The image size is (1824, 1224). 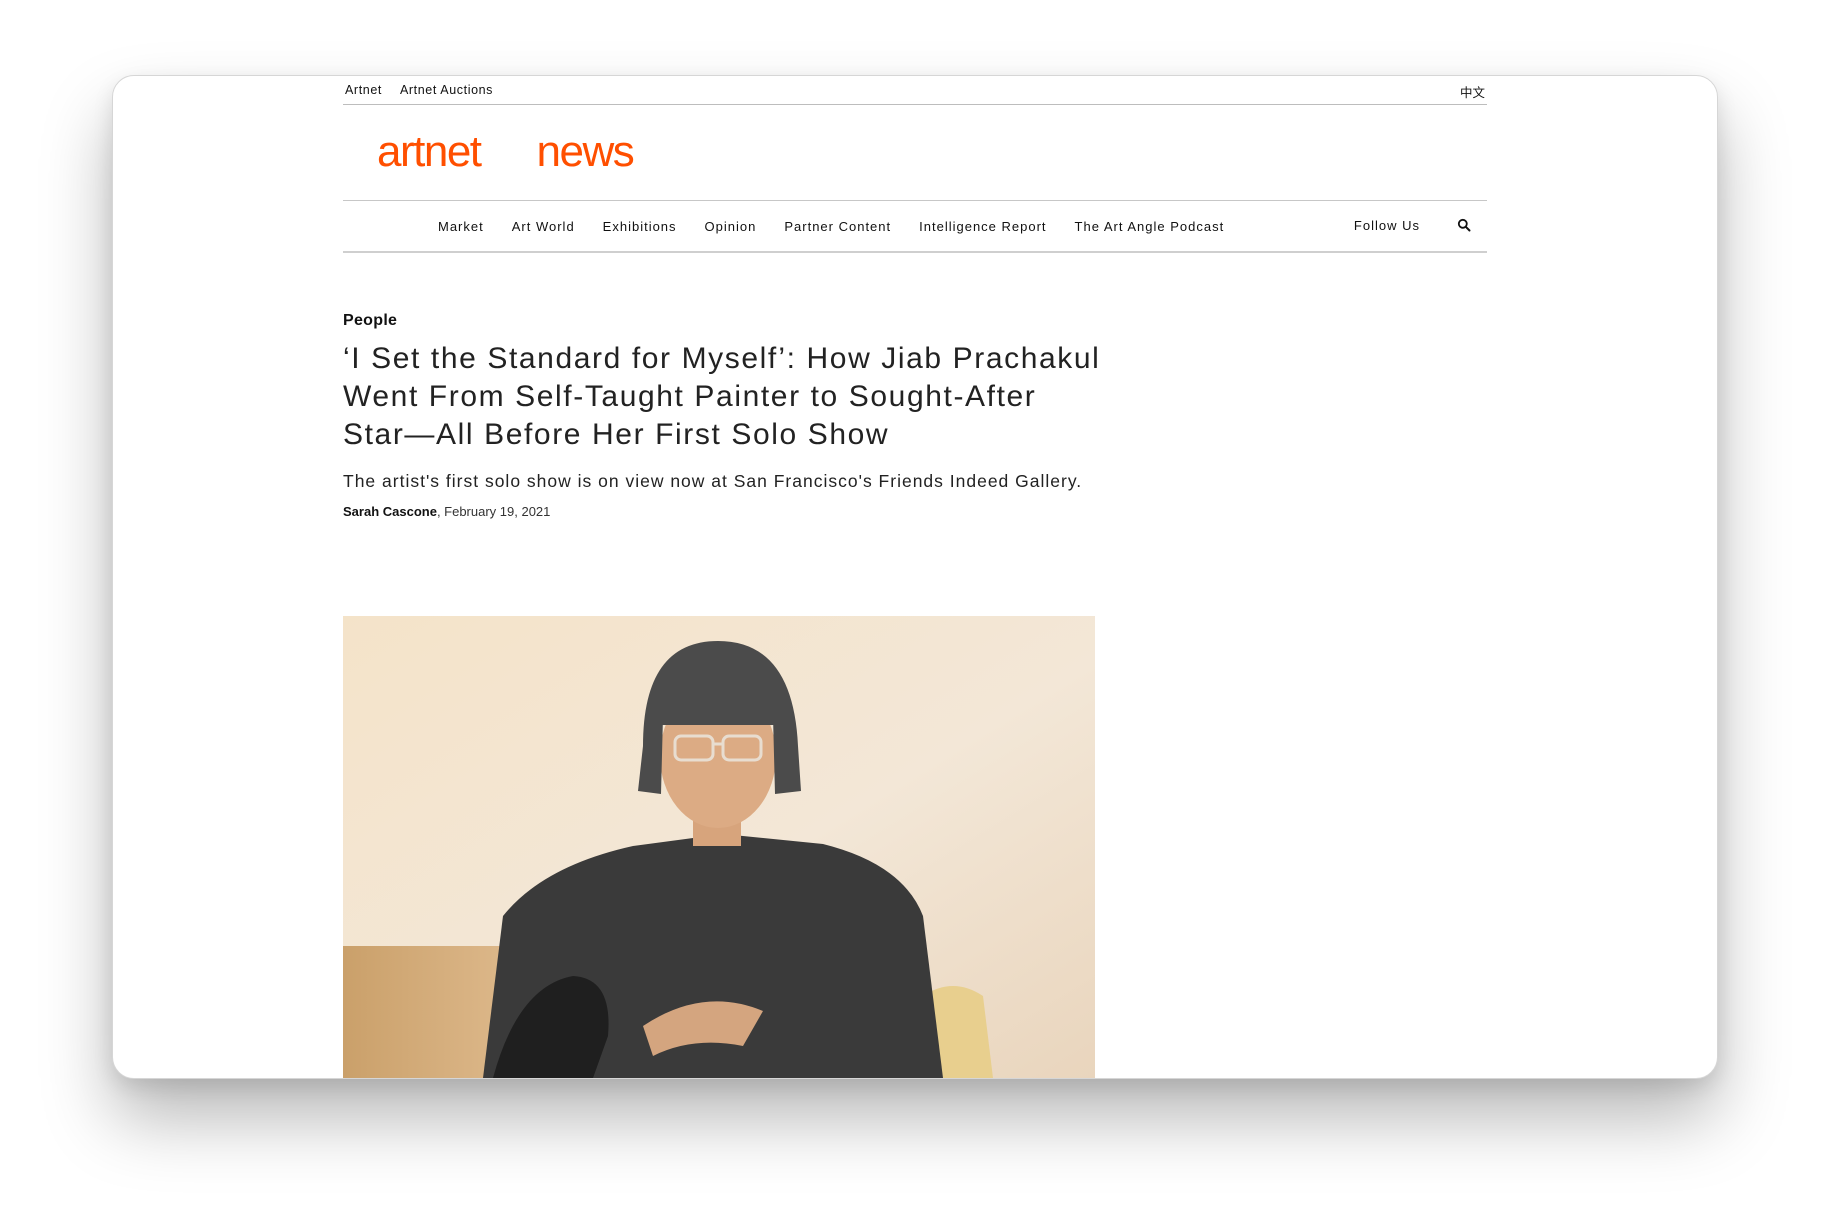 What do you see at coordinates (1472, 91) in the screenshot?
I see `language-switch: 中文` at bounding box center [1472, 91].